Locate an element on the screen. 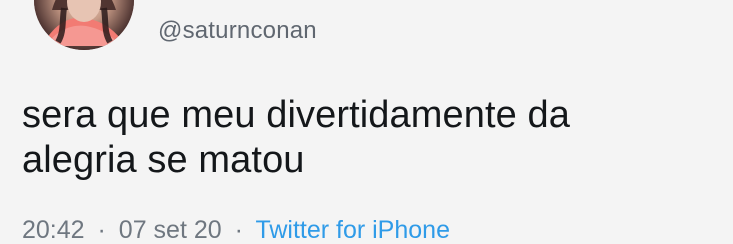 Image resolution: width=733 pixels, height=244 pixels. tweet-text-line-2: alegria se matou is located at coordinates (163, 160).